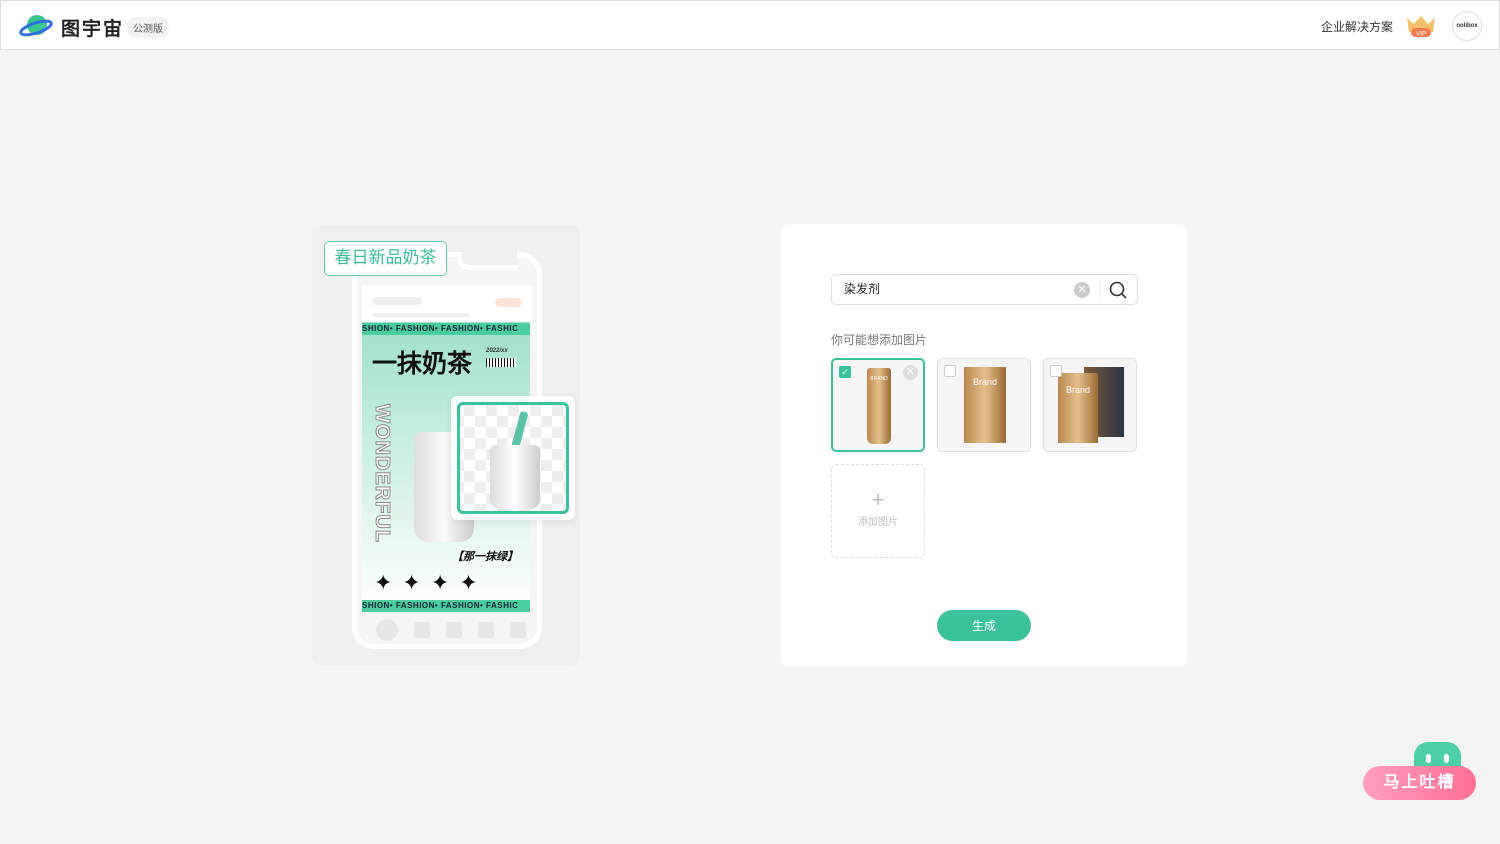  I want to click on beta-badge: 公测版, so click(148, 27).